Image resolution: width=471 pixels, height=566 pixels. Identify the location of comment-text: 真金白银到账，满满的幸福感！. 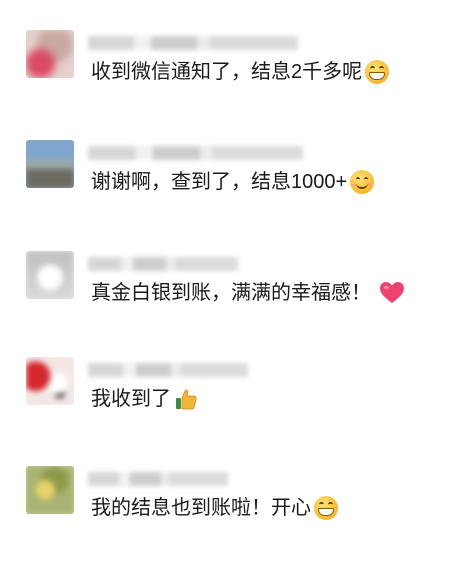
(231, 293).